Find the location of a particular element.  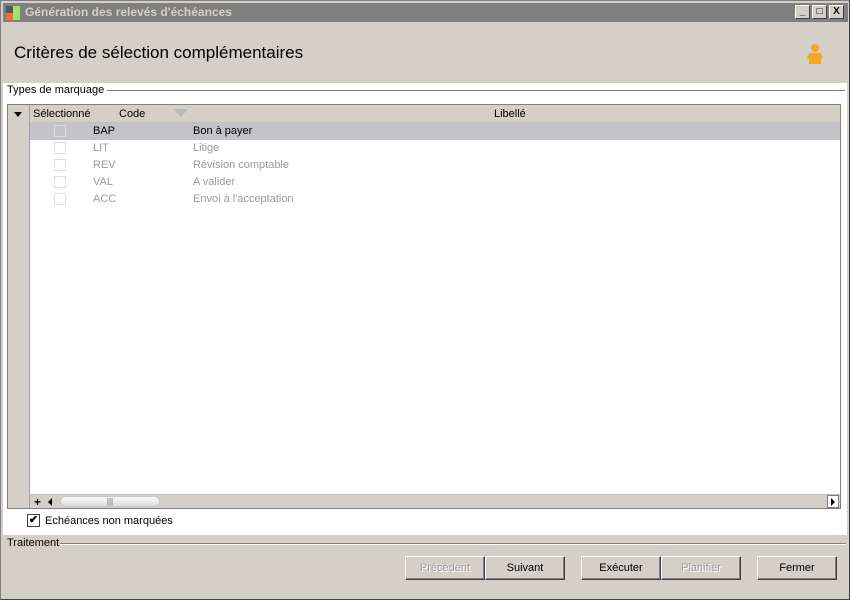

row-code: ACC is located at coordinates (105, 199).